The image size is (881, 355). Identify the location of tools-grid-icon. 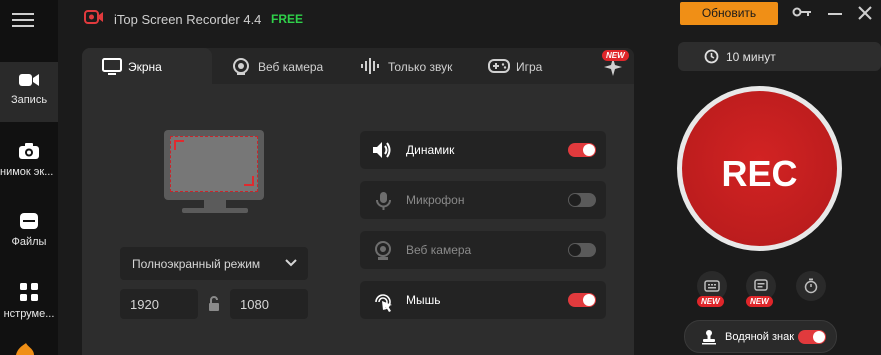
(29, 292).